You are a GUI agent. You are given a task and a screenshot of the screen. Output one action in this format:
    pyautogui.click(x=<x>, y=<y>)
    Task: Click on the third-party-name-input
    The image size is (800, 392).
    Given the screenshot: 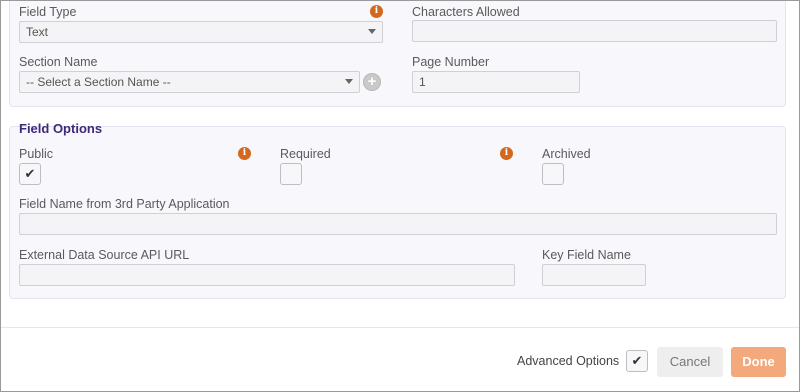 What is the action you would take?
    pyautogui.click(x=398, y=224)
    